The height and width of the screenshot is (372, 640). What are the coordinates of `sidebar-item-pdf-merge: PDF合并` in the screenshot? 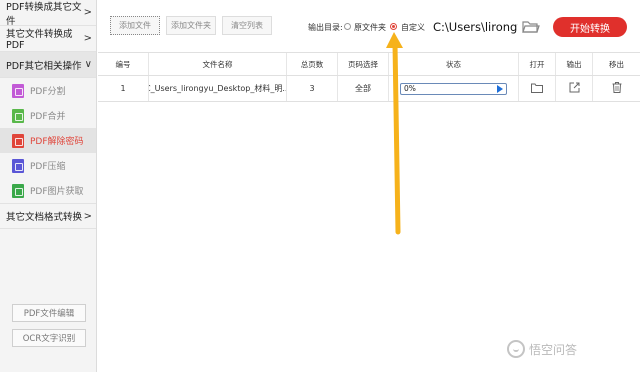 It's located at (48, 115).